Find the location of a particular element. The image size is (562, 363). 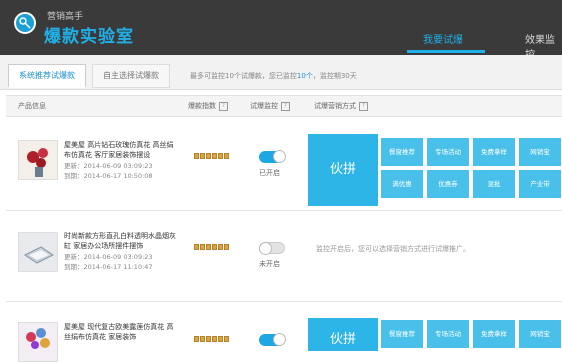

header-product-info: 产品信息 is located at coordinates (32, 106).